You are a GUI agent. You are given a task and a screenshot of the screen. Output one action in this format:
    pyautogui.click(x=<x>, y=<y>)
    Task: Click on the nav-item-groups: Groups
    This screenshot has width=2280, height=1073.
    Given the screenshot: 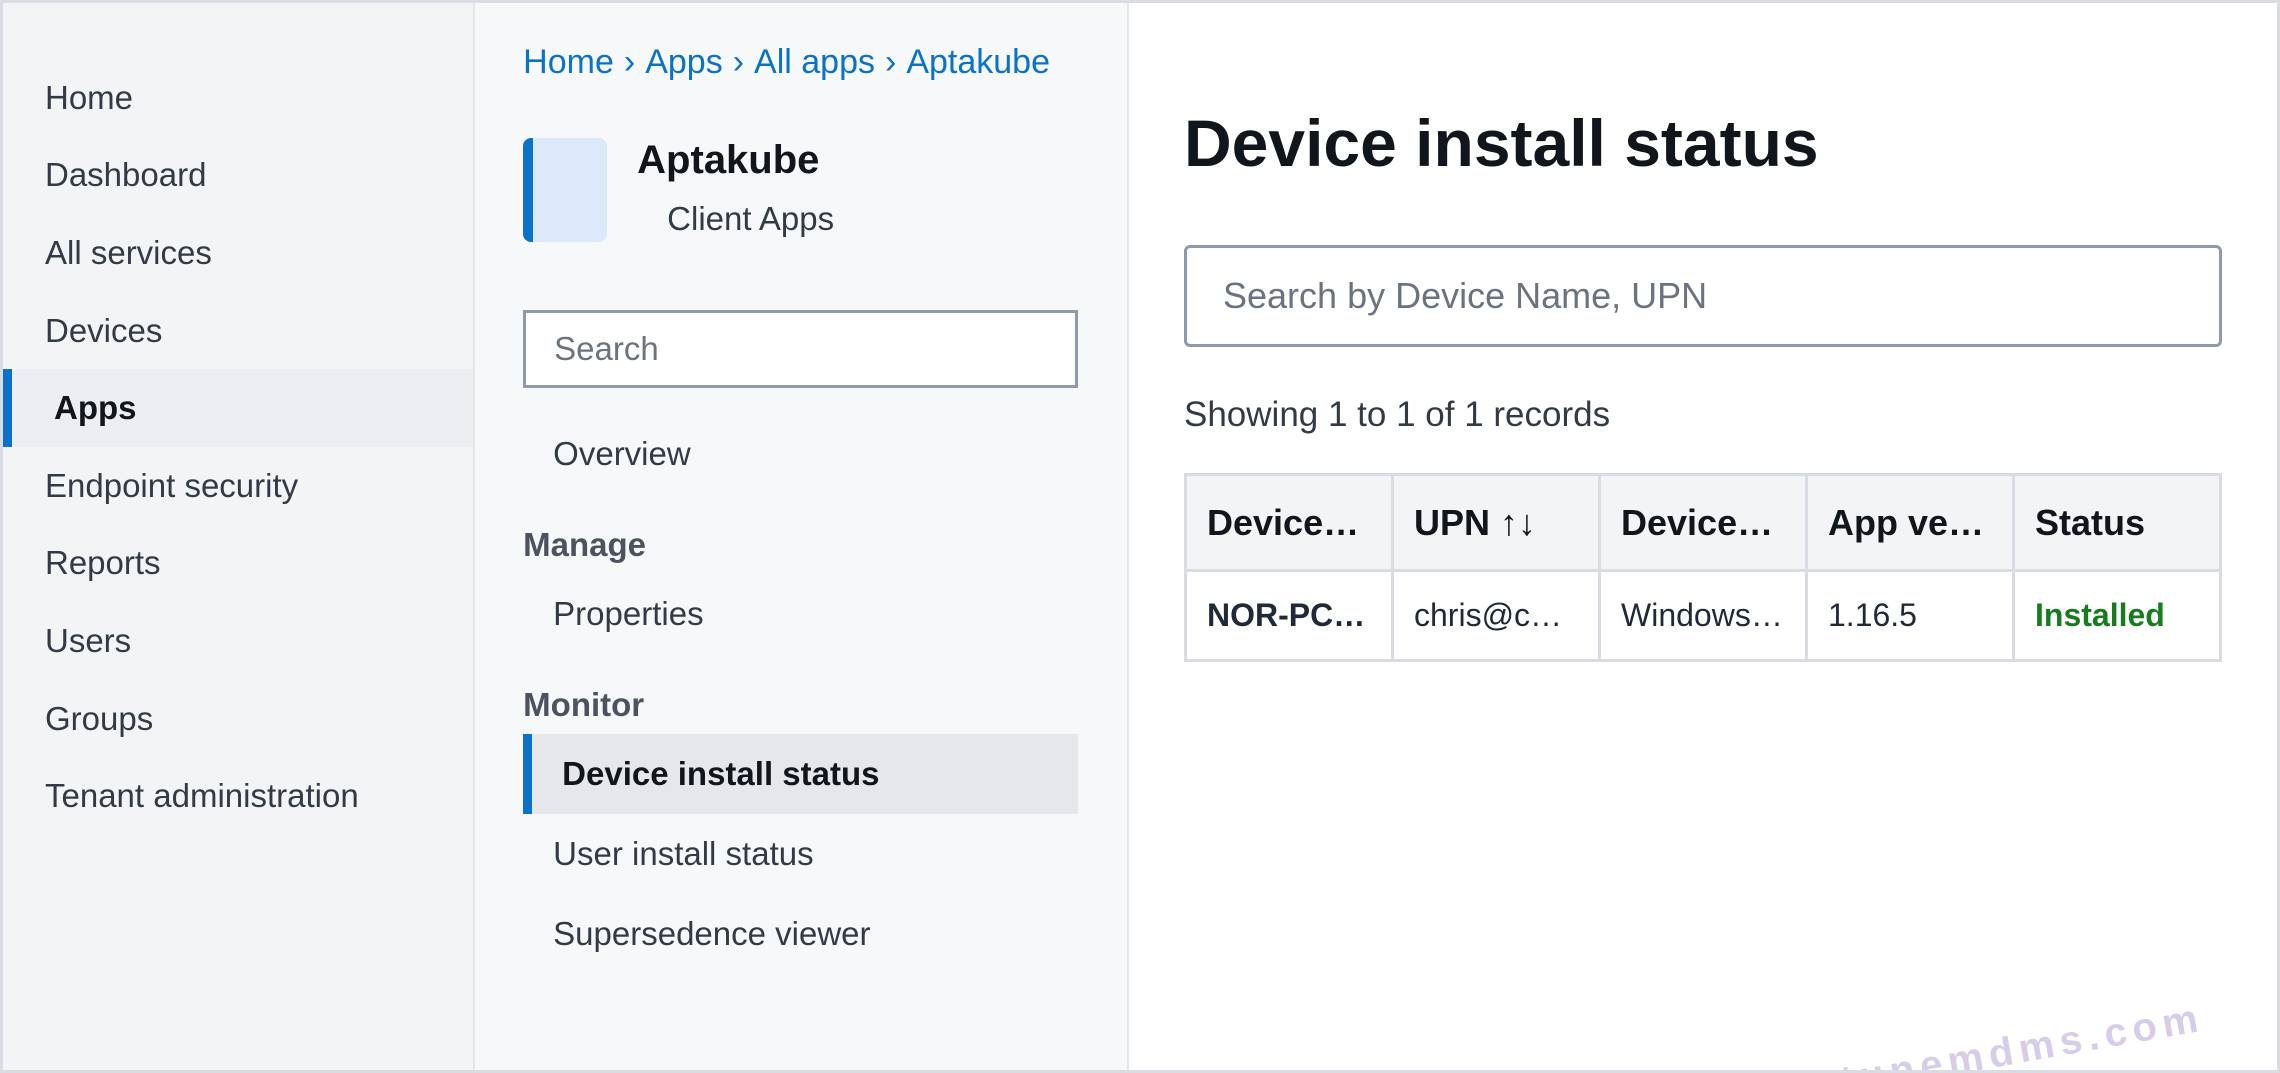 What is the action you would take?
    pyautogui.click(x=238, y=719)
    